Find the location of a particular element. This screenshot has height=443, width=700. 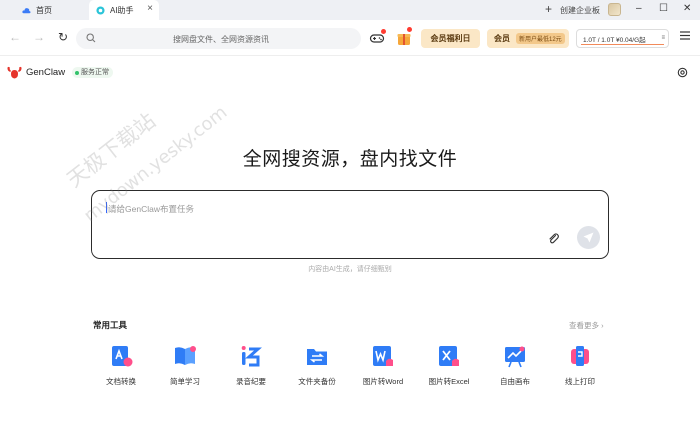

send-button is located at coordinates (588, 237).